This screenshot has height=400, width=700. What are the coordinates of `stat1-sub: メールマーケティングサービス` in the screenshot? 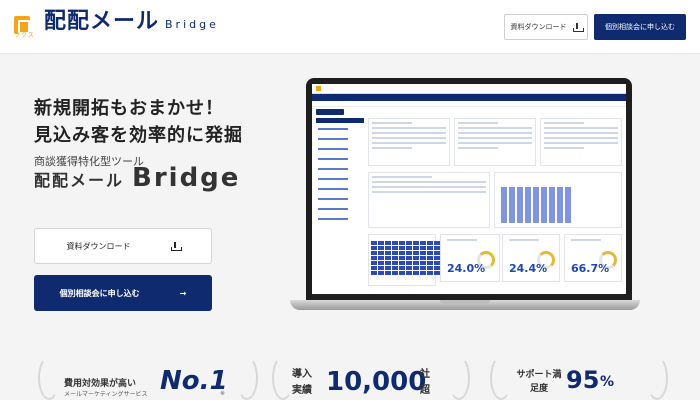 It's located at (106, 394).